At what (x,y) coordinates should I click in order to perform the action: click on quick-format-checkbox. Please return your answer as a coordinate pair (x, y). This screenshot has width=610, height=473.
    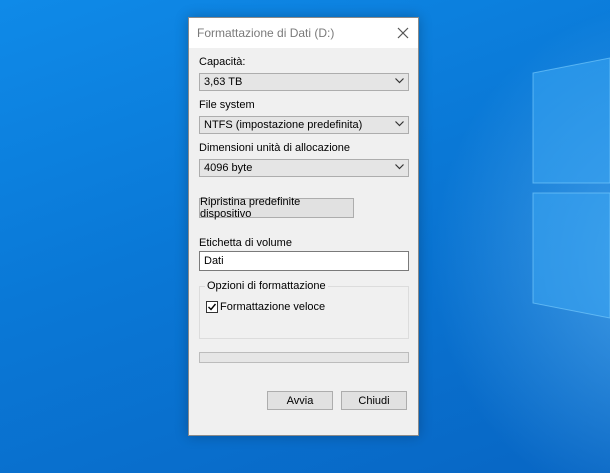
    Looking at the image, I should click on (212, 307).